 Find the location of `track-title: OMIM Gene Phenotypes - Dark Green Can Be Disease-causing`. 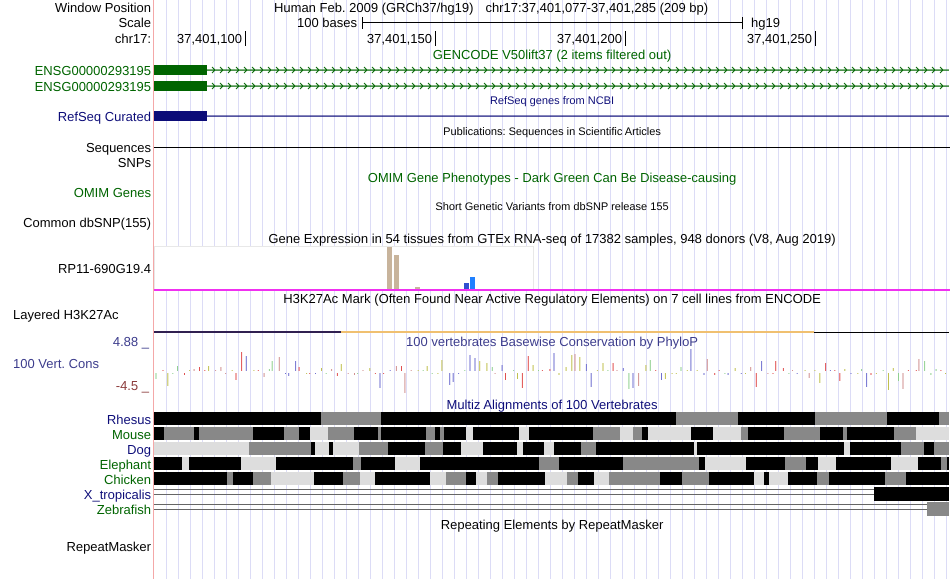

track-title: OMIM Gene Phenotypes - Dark Green Can Be Disease-causing is located at coordinates (552, 178).